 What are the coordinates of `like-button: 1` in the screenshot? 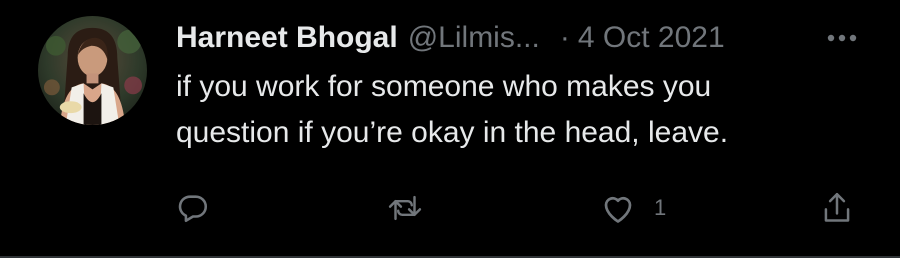 It's located at (633, 208).